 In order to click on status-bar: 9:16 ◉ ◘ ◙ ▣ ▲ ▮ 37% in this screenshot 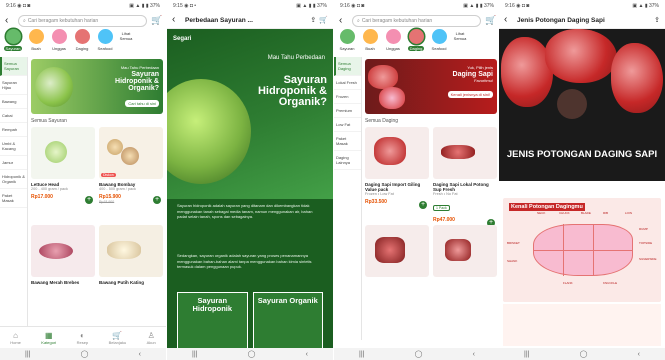, I will do `click(582, 6)`.